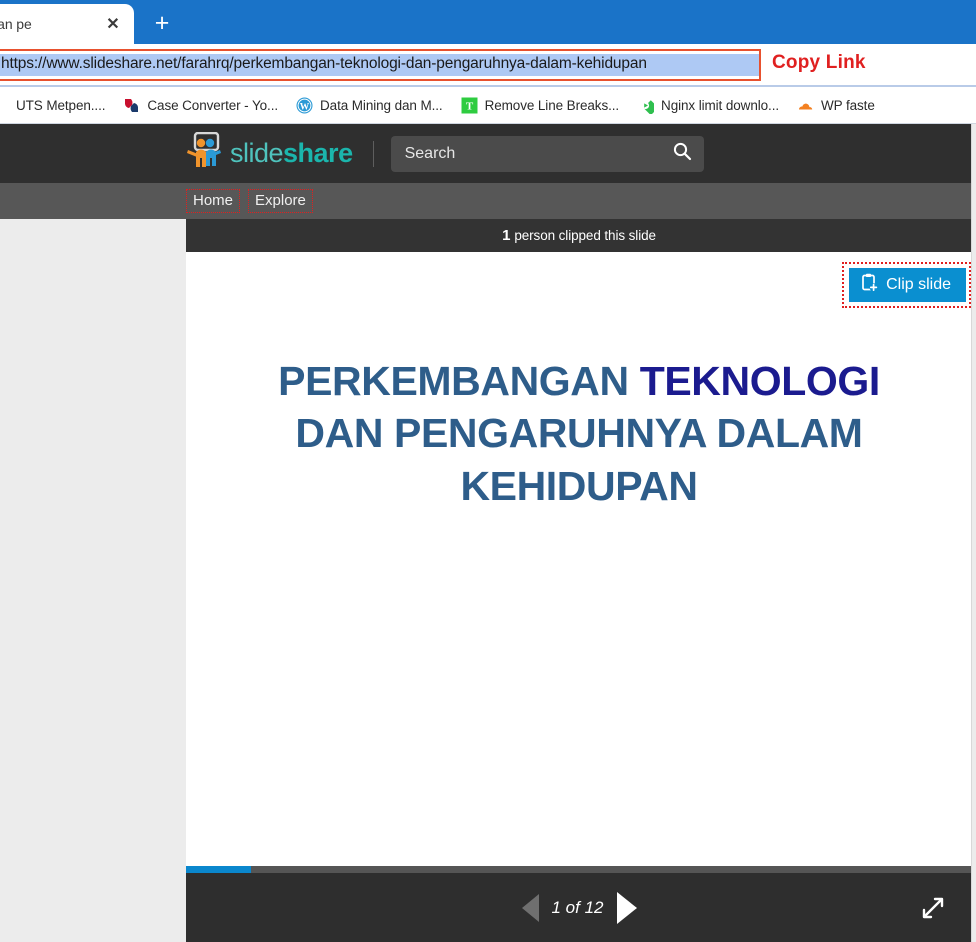 Image resolution: width=976 pixels, height=942 pixels. I want to click on slideshare-header: slideshare Search, so click(488, 153).